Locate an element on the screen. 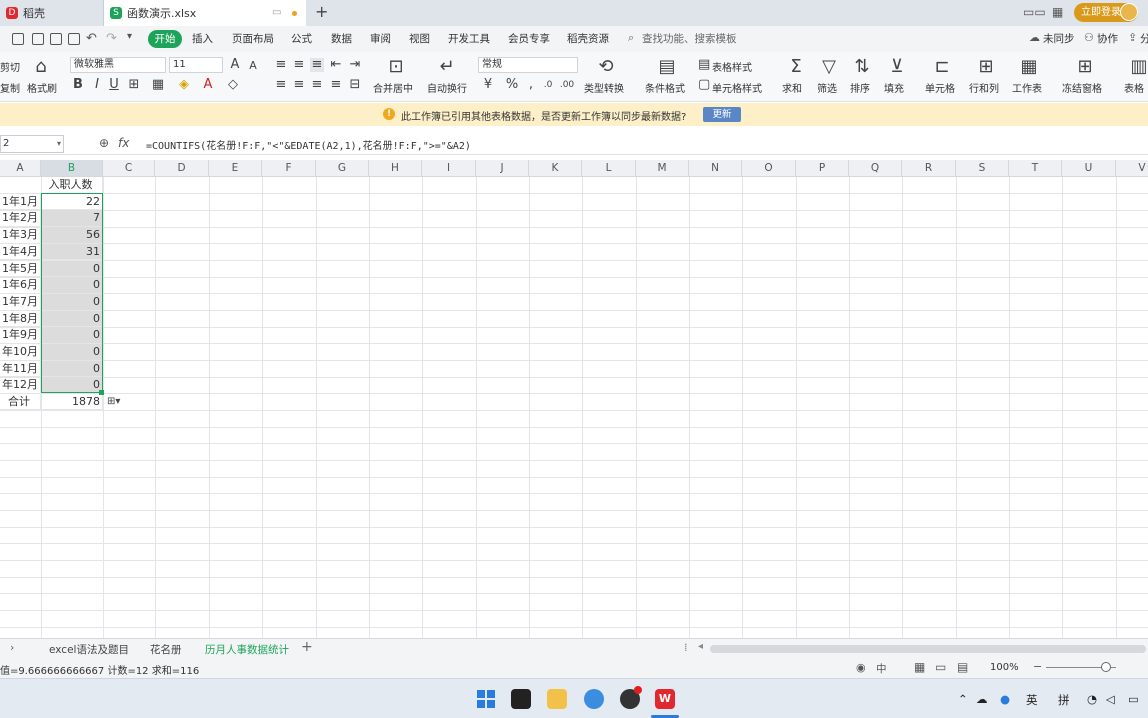  menu-start: 开始 is located at coordinates (165, 39).